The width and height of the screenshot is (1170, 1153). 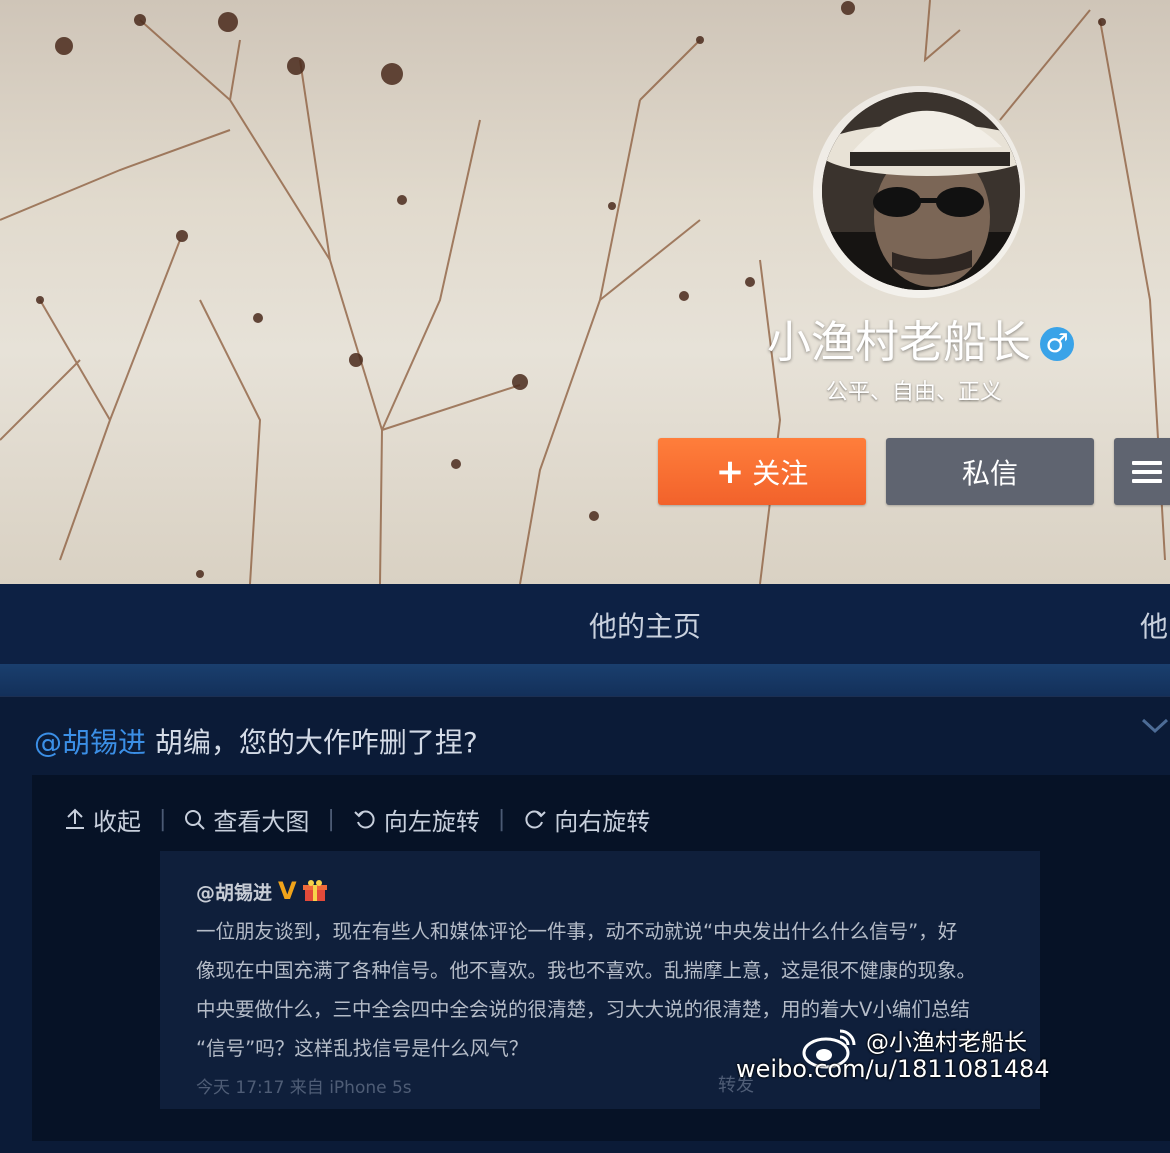 I want to click on hamburger-menu-icon, so click(x=1147, y=472).